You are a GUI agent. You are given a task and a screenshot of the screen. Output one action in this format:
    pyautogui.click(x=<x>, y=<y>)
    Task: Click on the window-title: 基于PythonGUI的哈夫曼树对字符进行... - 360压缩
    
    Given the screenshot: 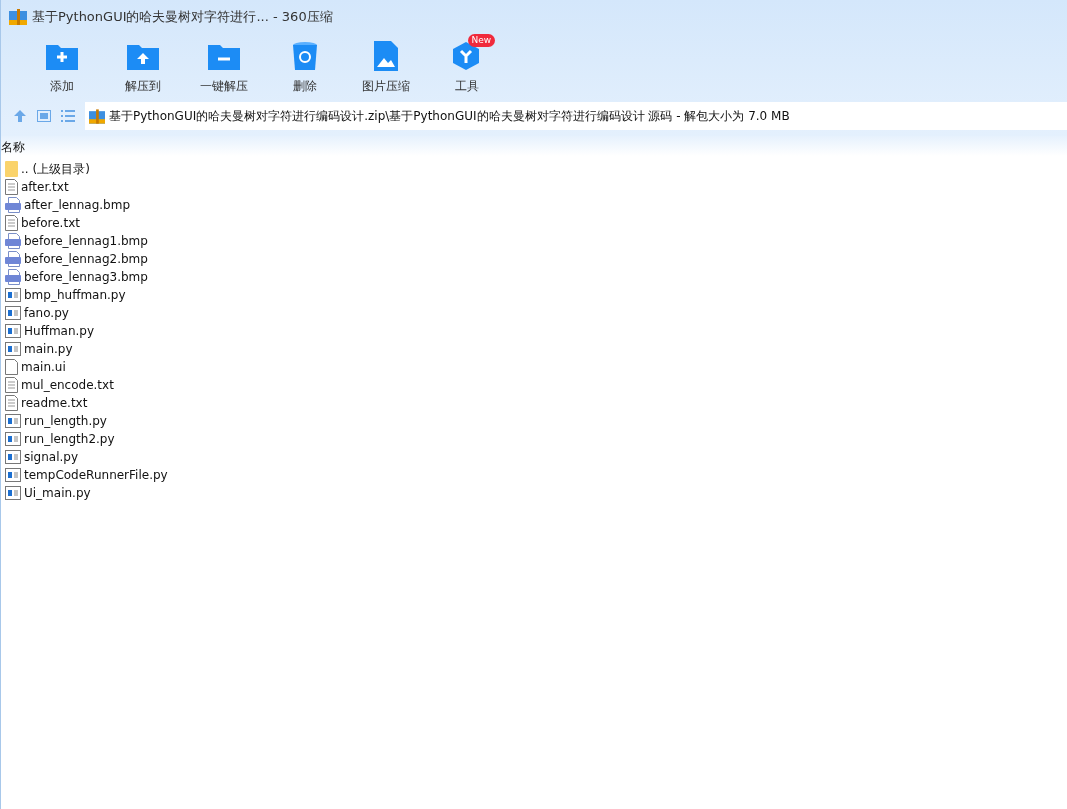 What is the action you would take?
    pyautogui.click(x=182, y=17)
    